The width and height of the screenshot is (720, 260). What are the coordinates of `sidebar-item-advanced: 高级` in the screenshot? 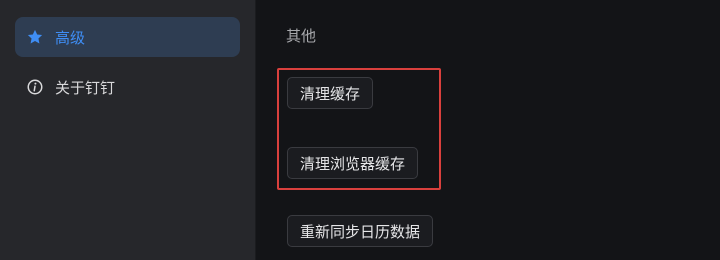 It's located at (127, 37).